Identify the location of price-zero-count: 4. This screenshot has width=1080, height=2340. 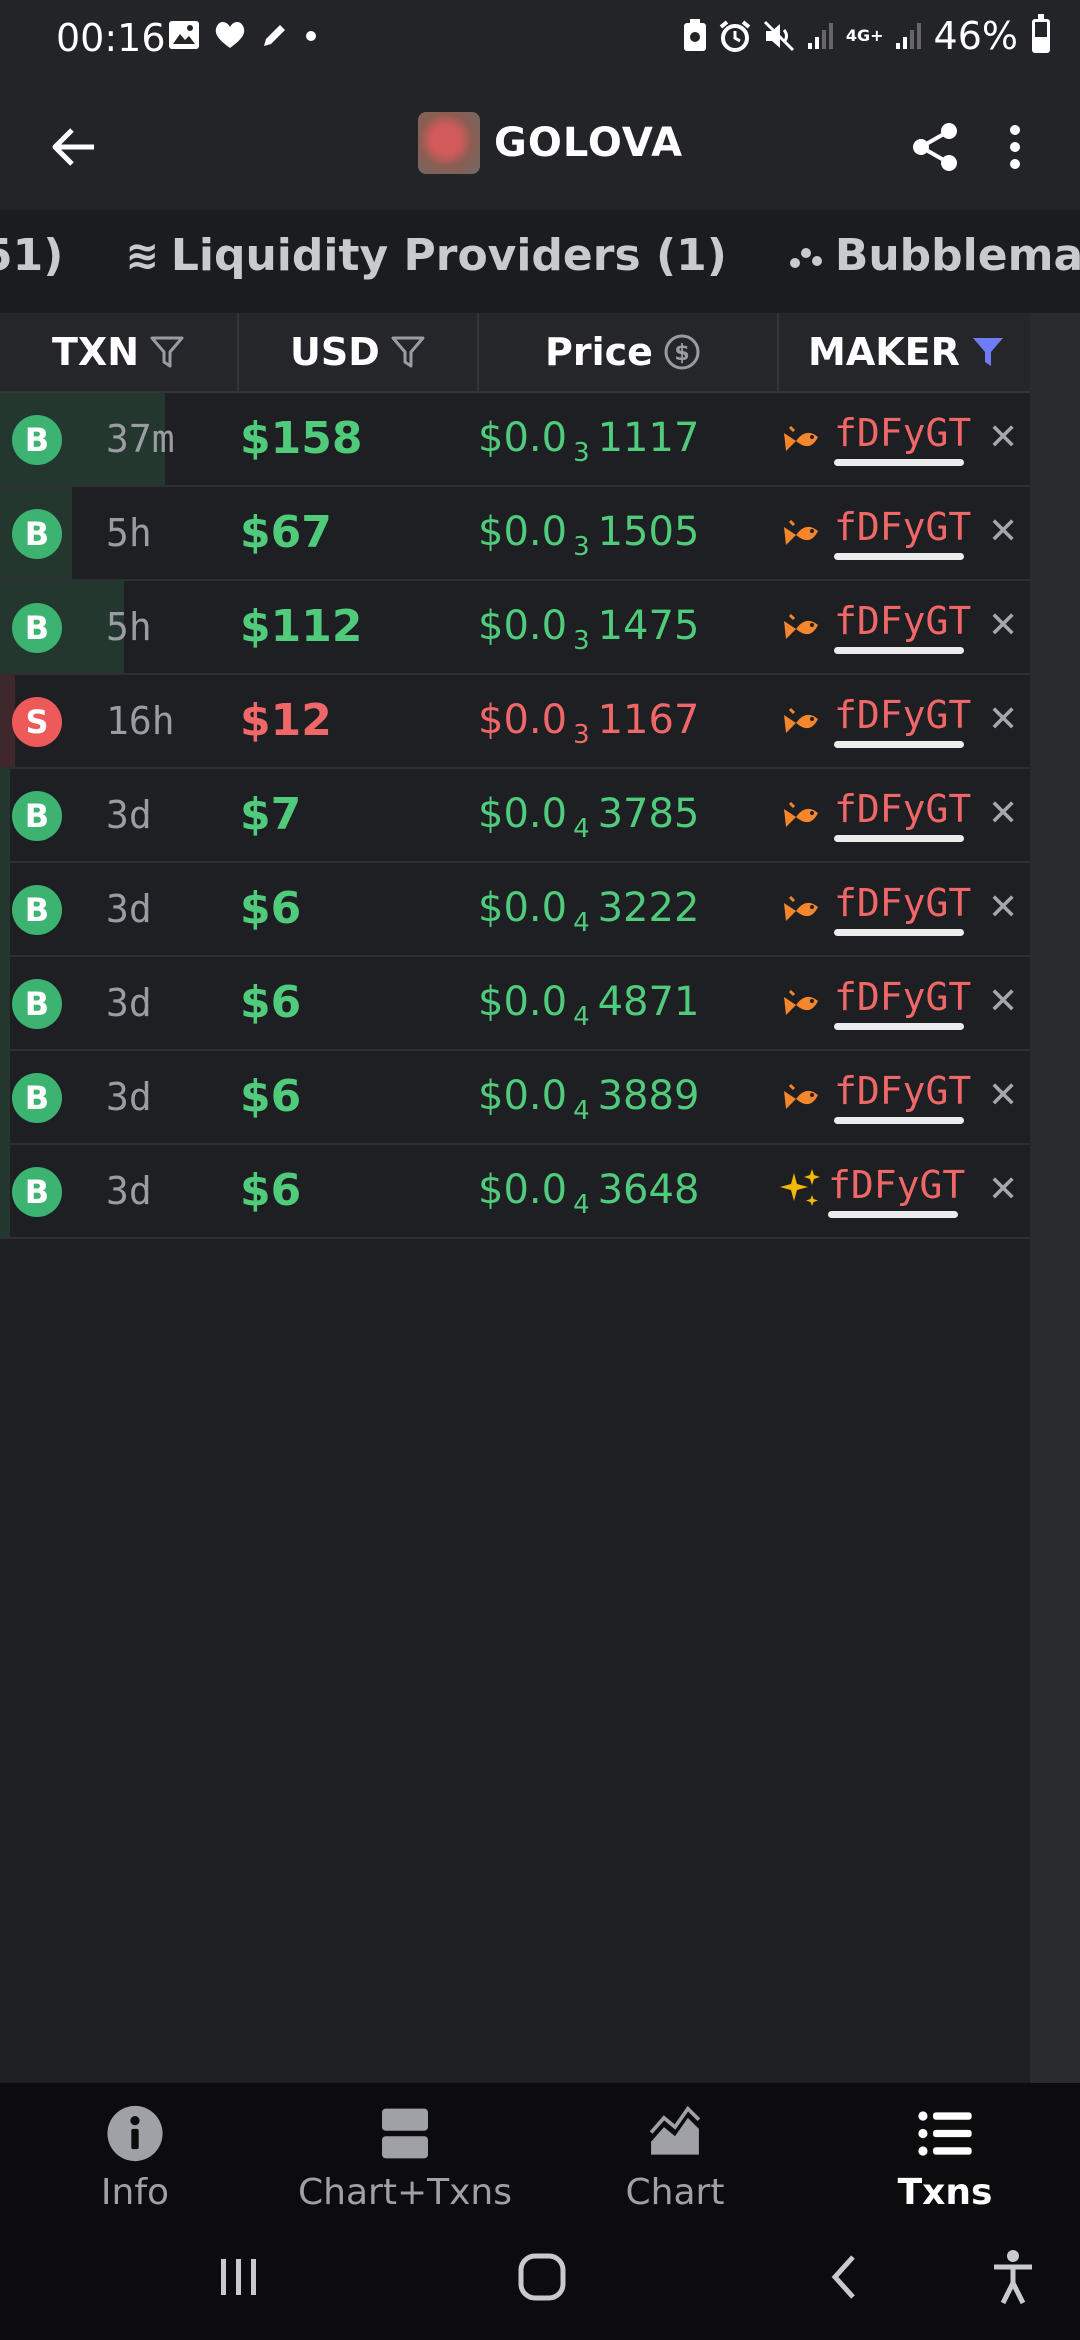
(581, 1205).